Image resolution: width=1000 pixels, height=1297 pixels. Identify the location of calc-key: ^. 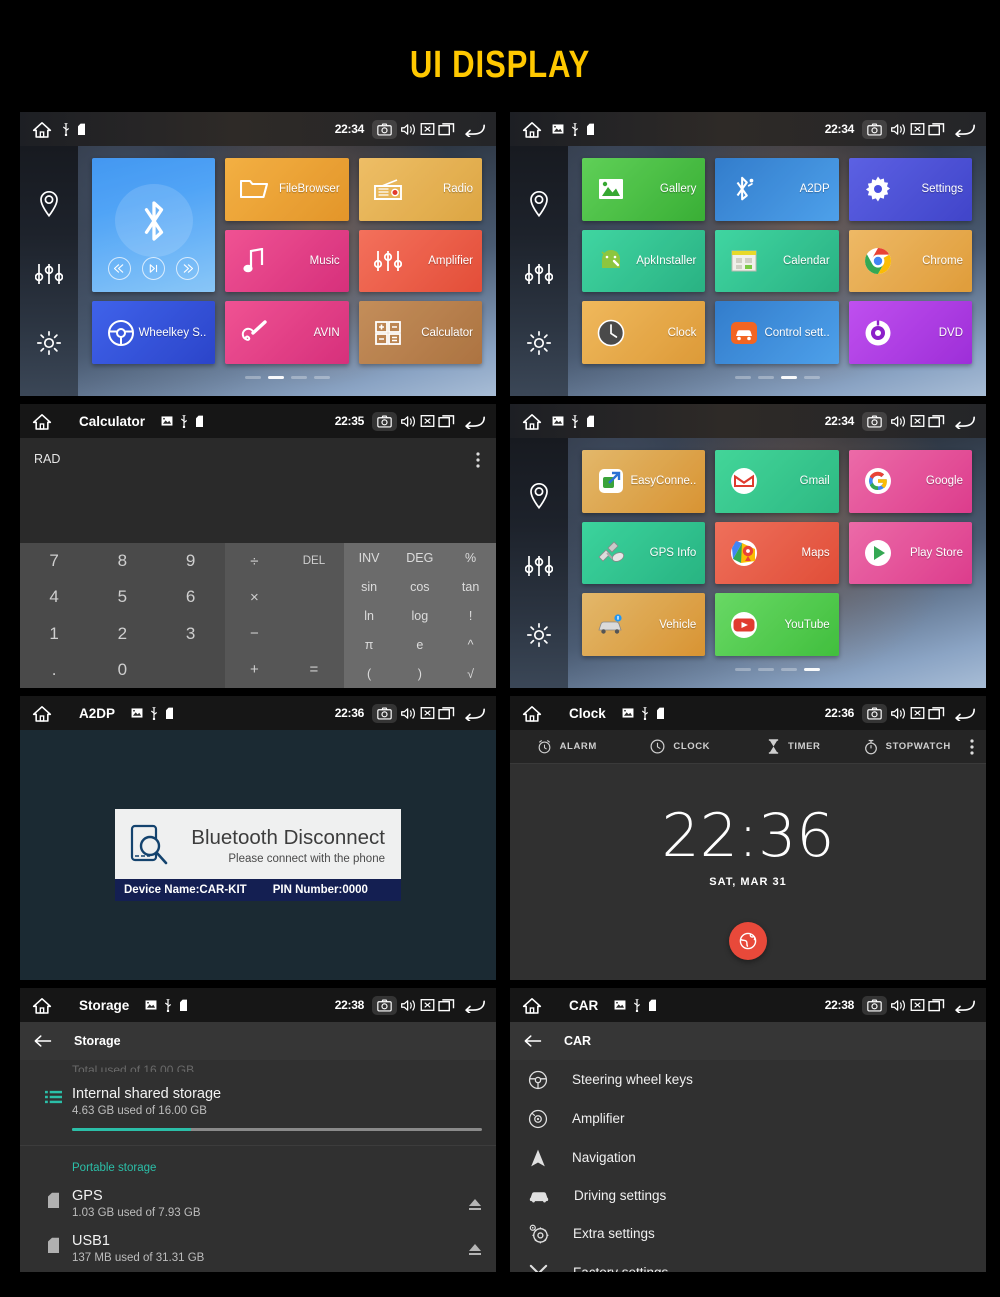
(470, 644).